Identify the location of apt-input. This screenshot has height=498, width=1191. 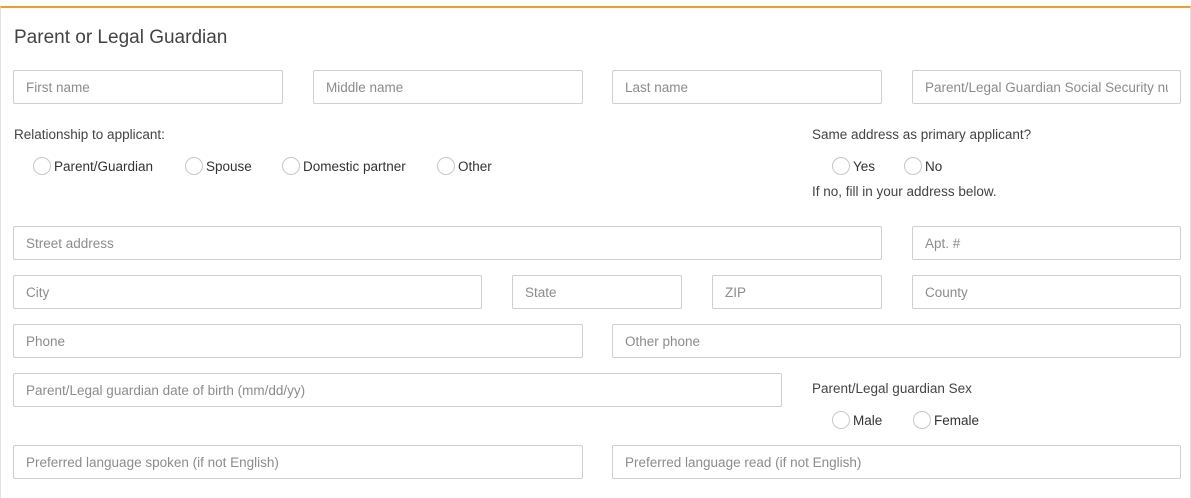
(1046, 243).